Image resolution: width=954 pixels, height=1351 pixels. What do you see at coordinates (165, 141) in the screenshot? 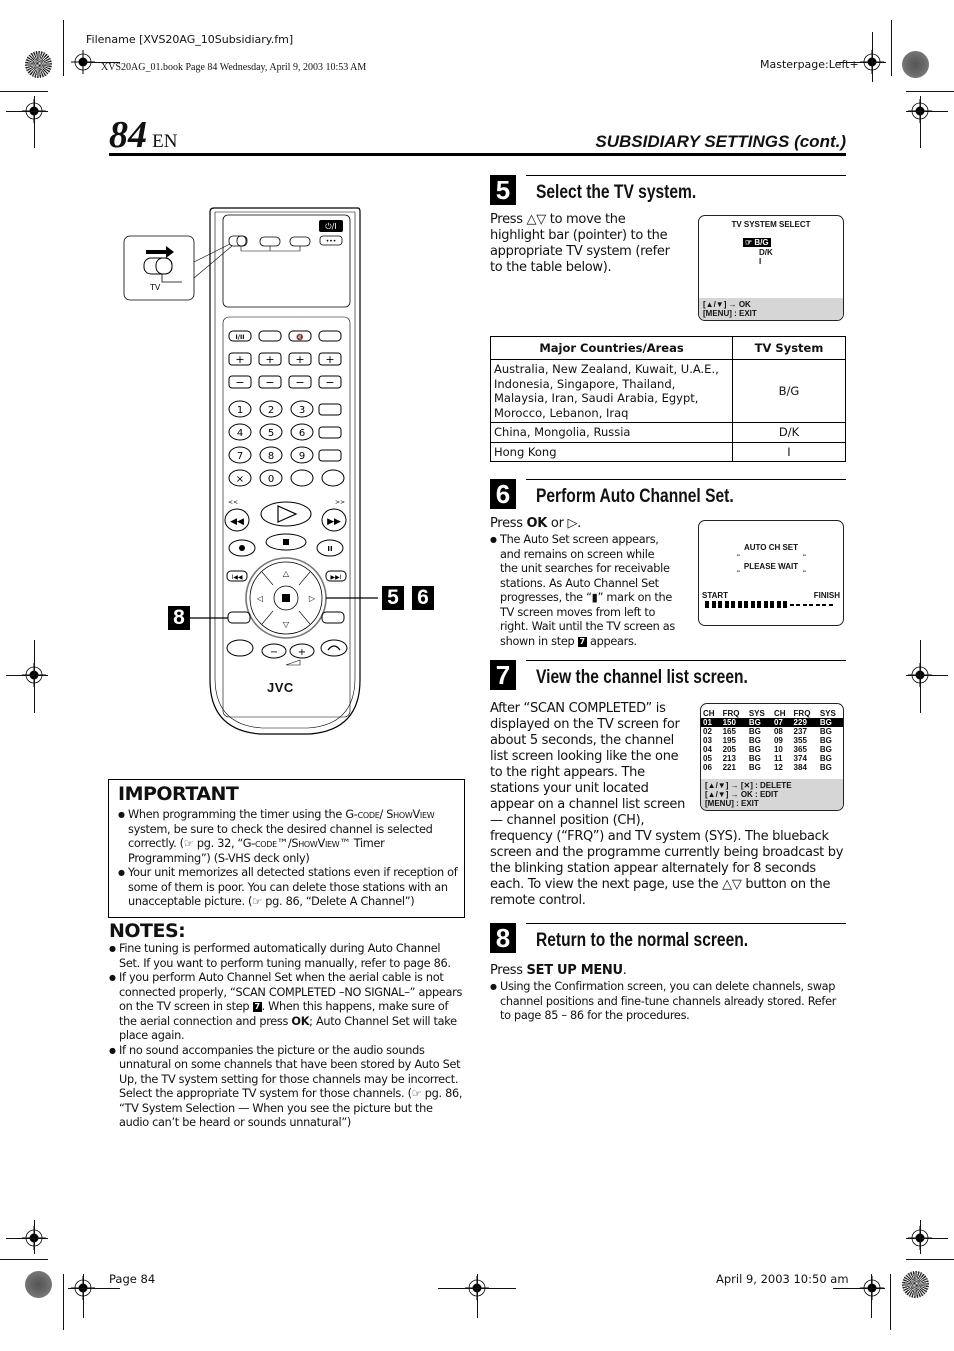
I see `language-label: EN` at bounding box center [165, 141].